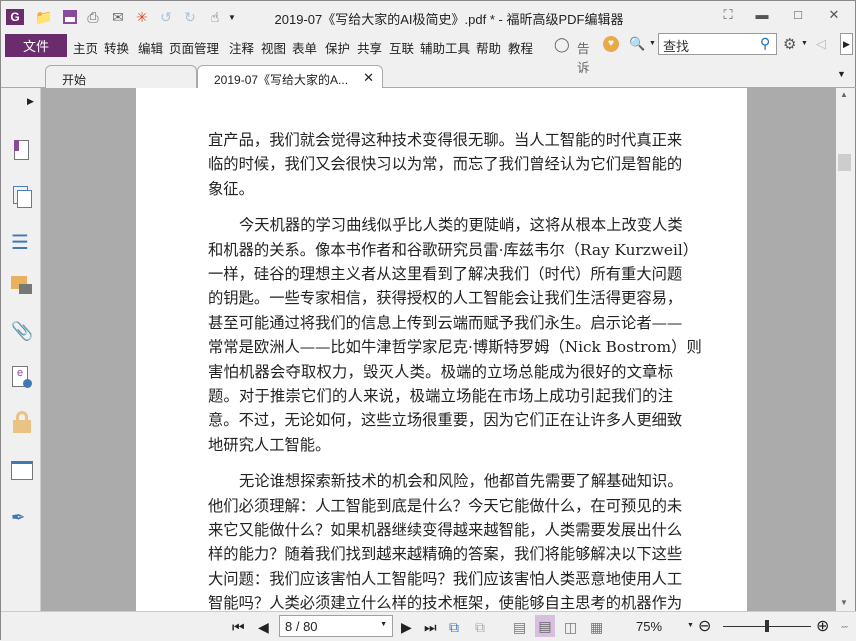 The image size is (856, 641). Describe the element at coordinates (822, 626) in the screenshot. I see `zoom-in-icon: ⊕` at that location.